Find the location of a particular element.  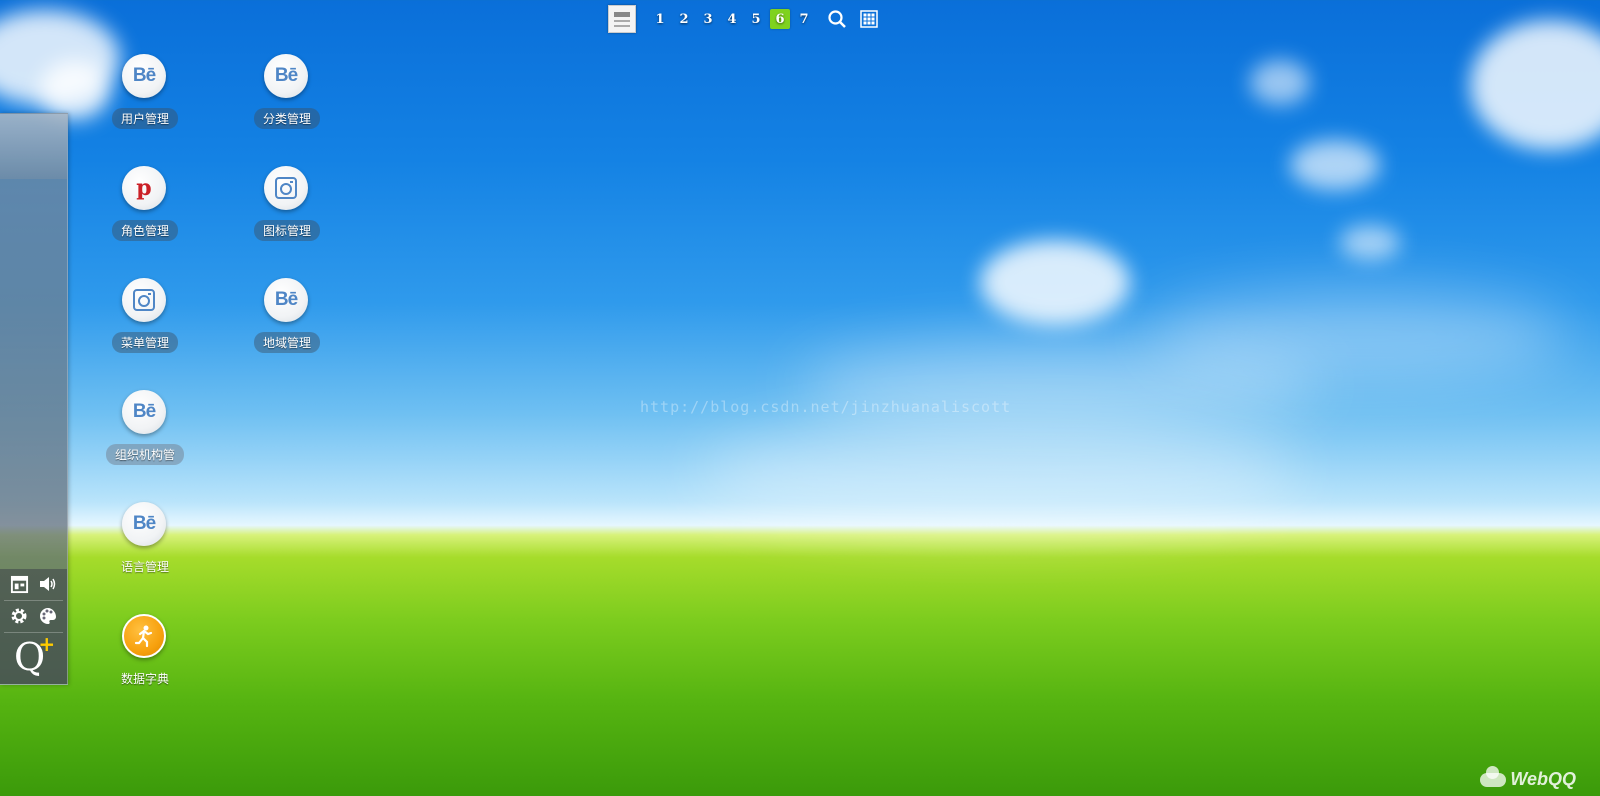

desktop-page-1: 1 is located at coordinates (660, 19).